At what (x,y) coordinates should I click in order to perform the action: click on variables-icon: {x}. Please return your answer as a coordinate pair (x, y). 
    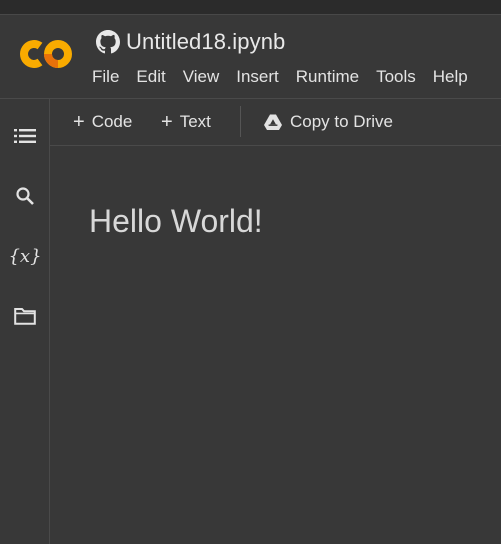
    Looking at the image, I should click on (24, 256).